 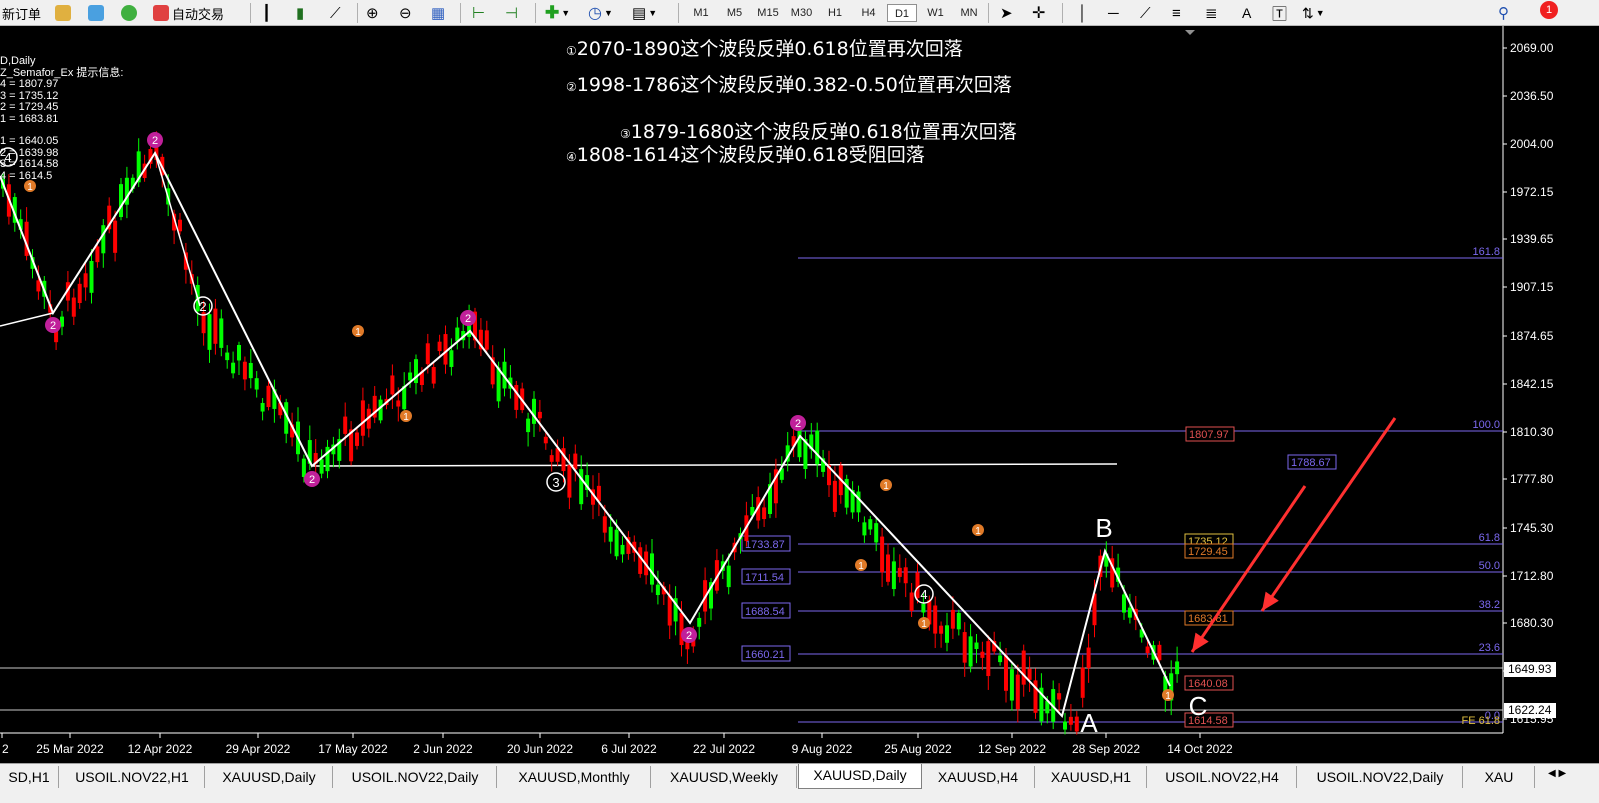 I want to click on zigzag-line, so click(x=27, y=319).